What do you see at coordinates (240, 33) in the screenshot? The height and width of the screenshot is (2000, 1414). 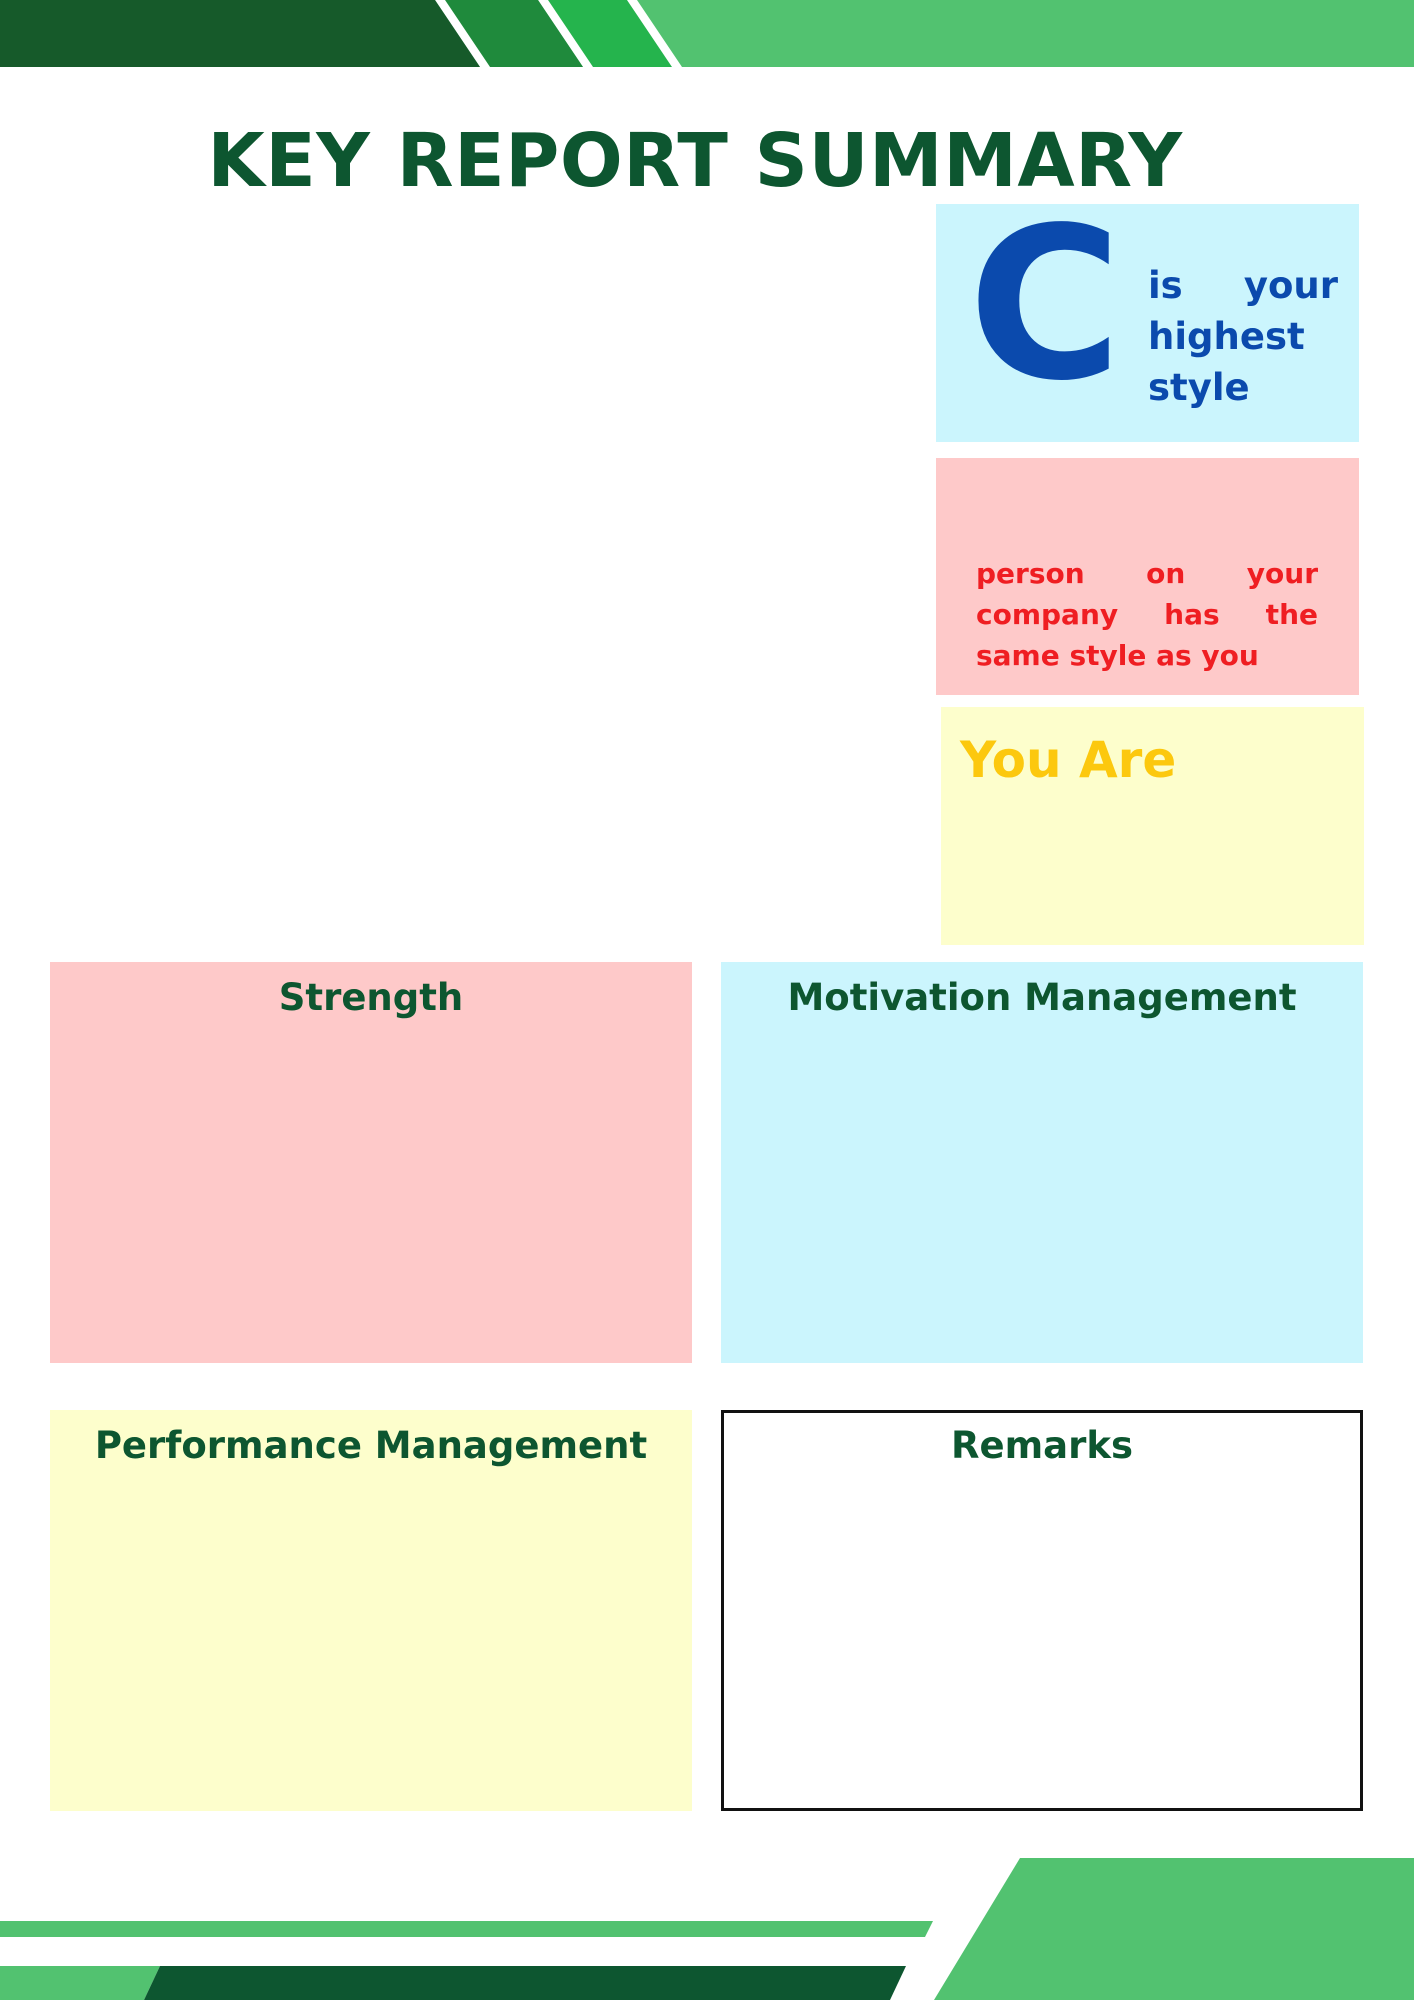 I see `top-stripe-dark-green` at bounding box center [240, 33].